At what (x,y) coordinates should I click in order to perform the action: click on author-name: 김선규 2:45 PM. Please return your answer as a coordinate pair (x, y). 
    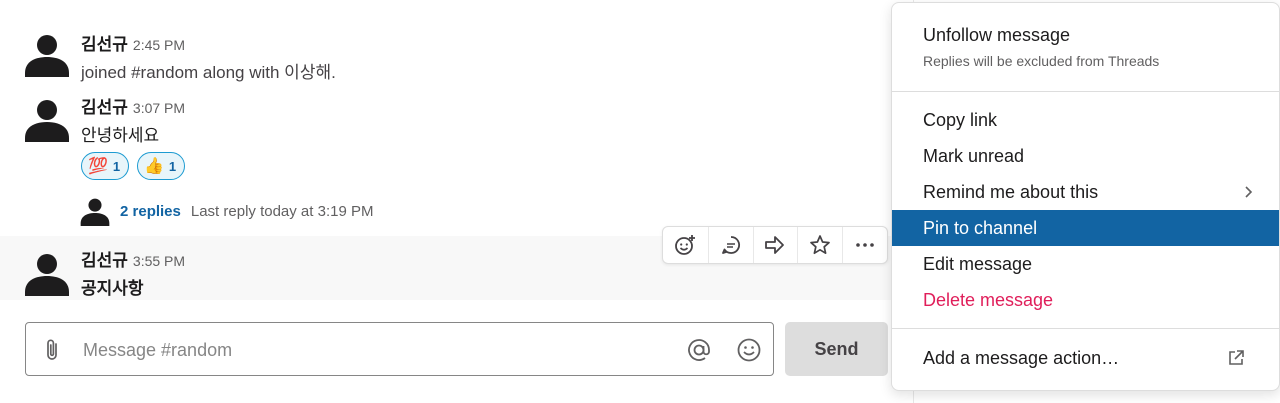
    Looking at the image, I should click on (133, 42).